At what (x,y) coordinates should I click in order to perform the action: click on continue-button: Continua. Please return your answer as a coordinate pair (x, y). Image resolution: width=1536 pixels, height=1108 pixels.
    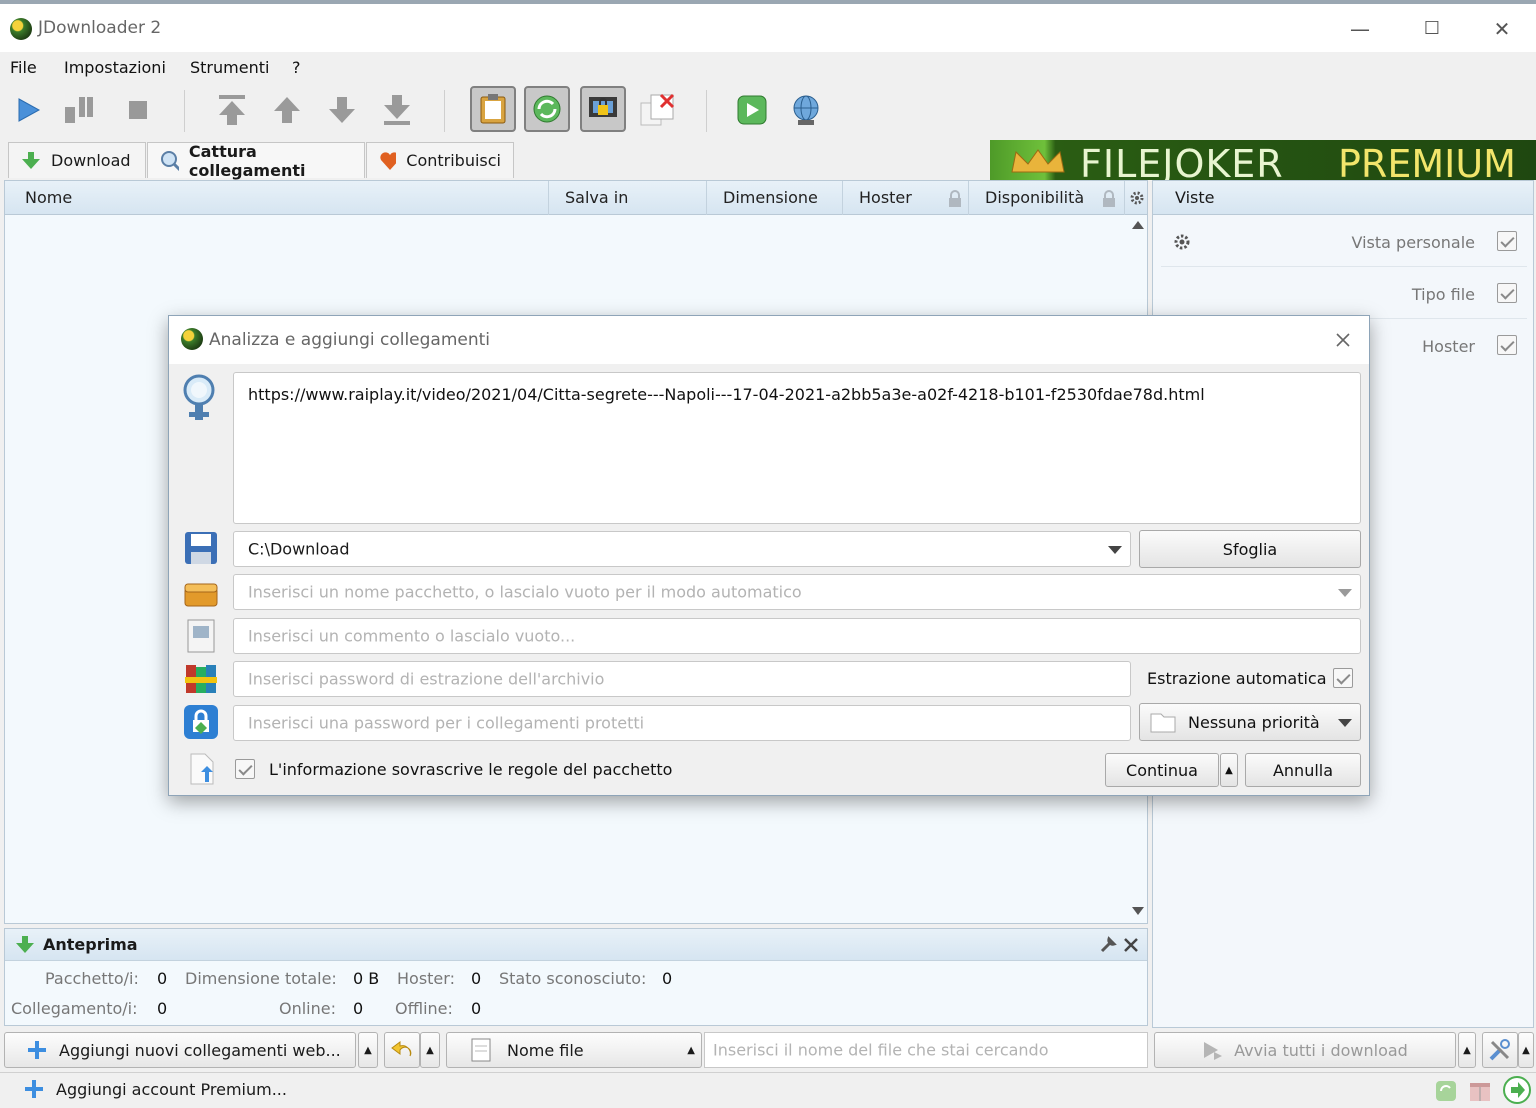
    Looking at the image, I should click on (1162, 770).